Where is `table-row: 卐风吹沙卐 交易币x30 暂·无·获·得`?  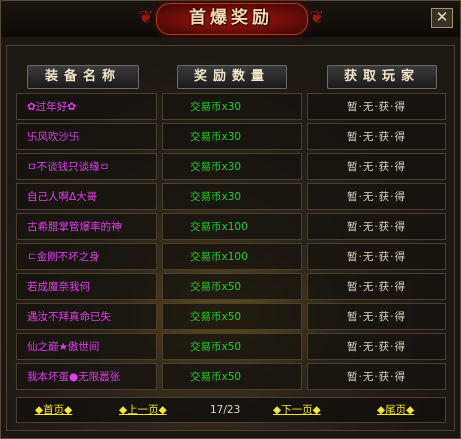
table-row: 卐风吹沙卐 交易币x30 暂·无·获·得 is located at coordinates (231, 136).